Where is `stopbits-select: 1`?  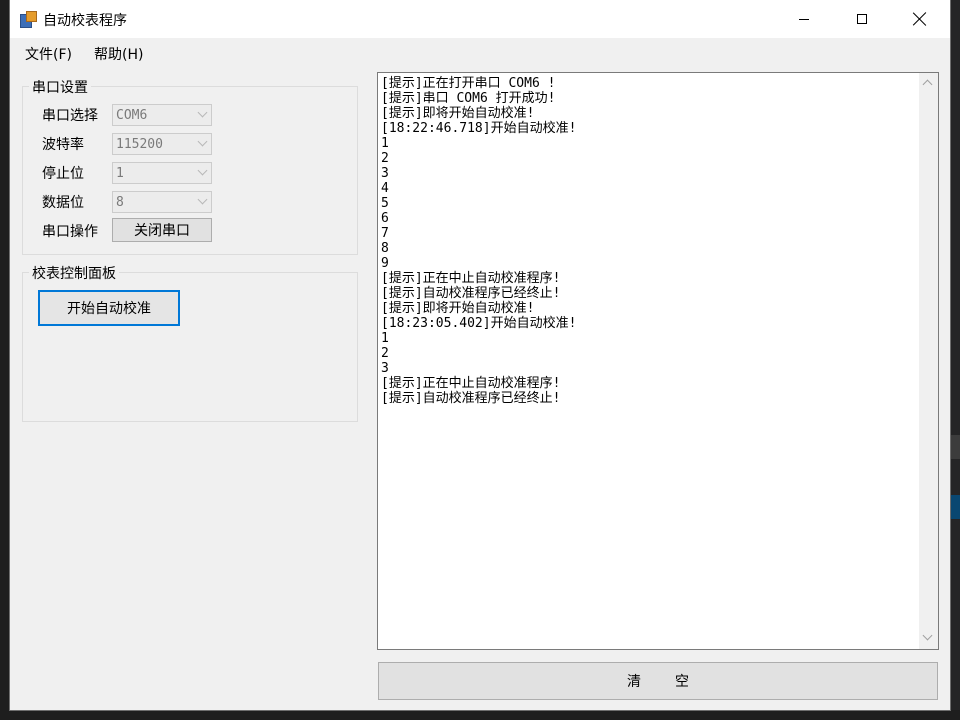
stopbits-select: 1 is located at coordinates (162, 173).